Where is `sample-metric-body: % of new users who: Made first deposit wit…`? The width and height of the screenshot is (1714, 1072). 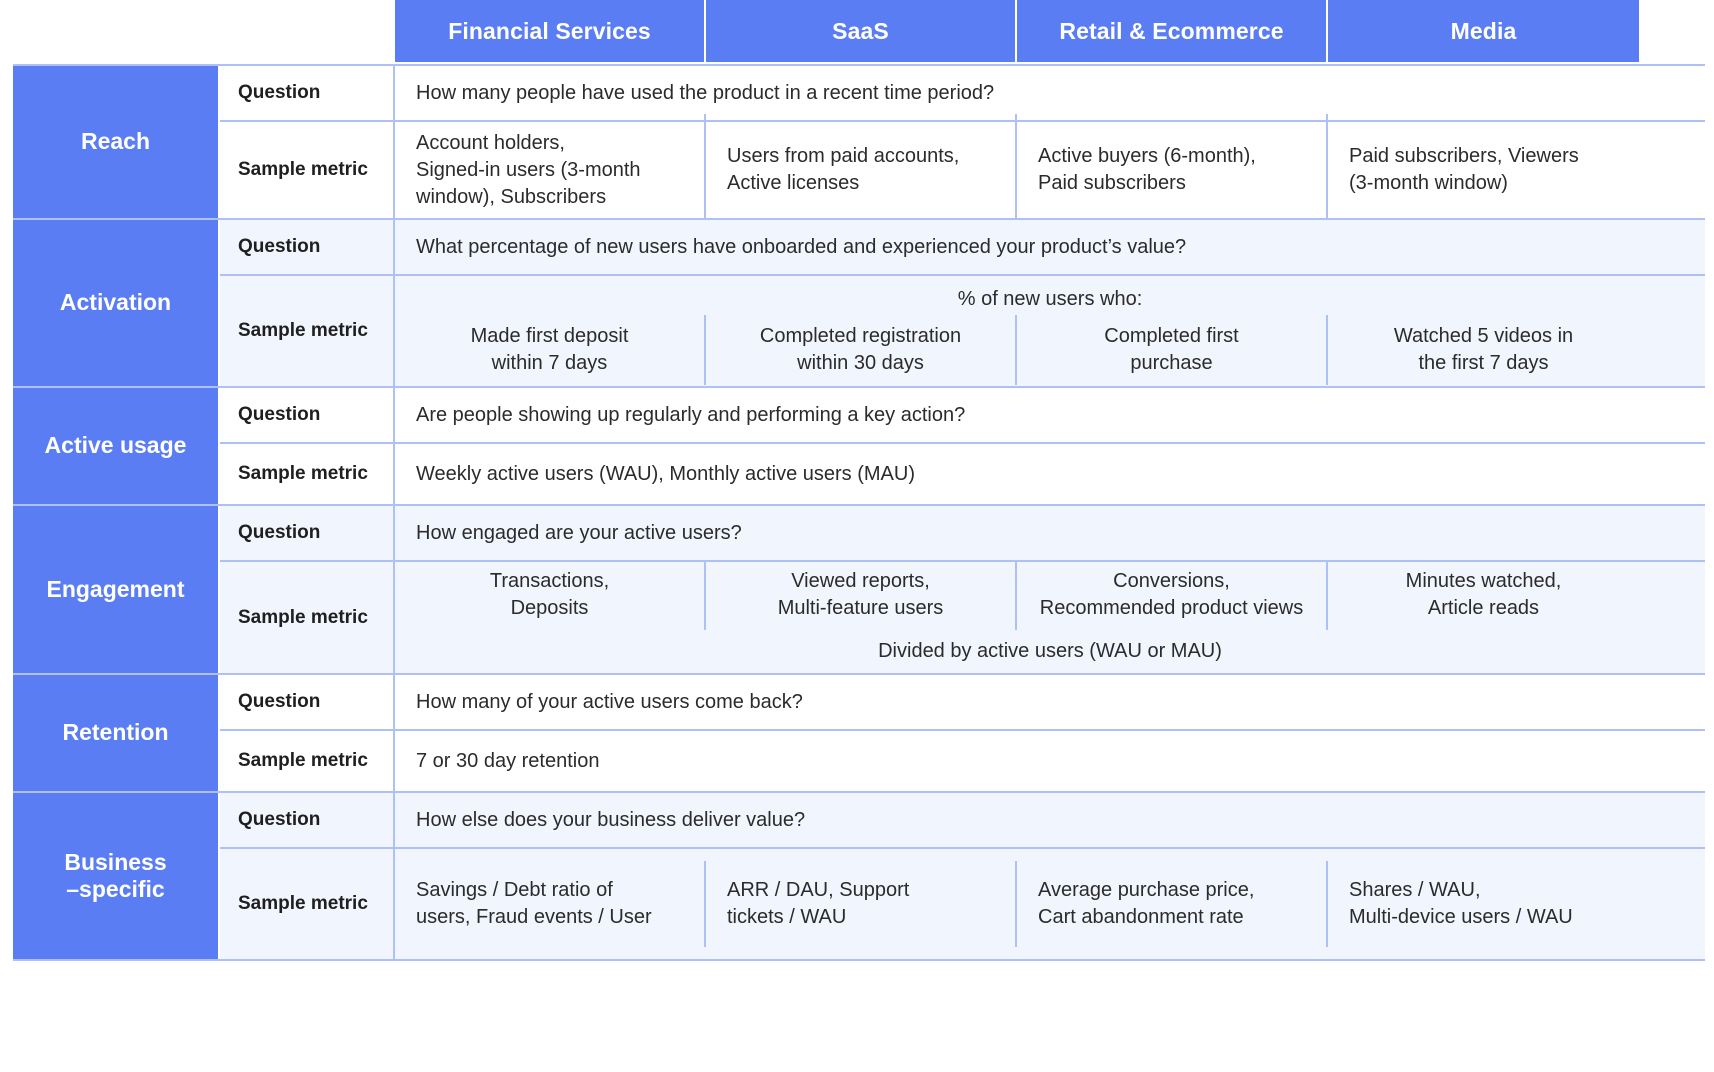
sample-metric-body: % of new users who: Made first deposit wit… is located at coordinates (1050, 331).